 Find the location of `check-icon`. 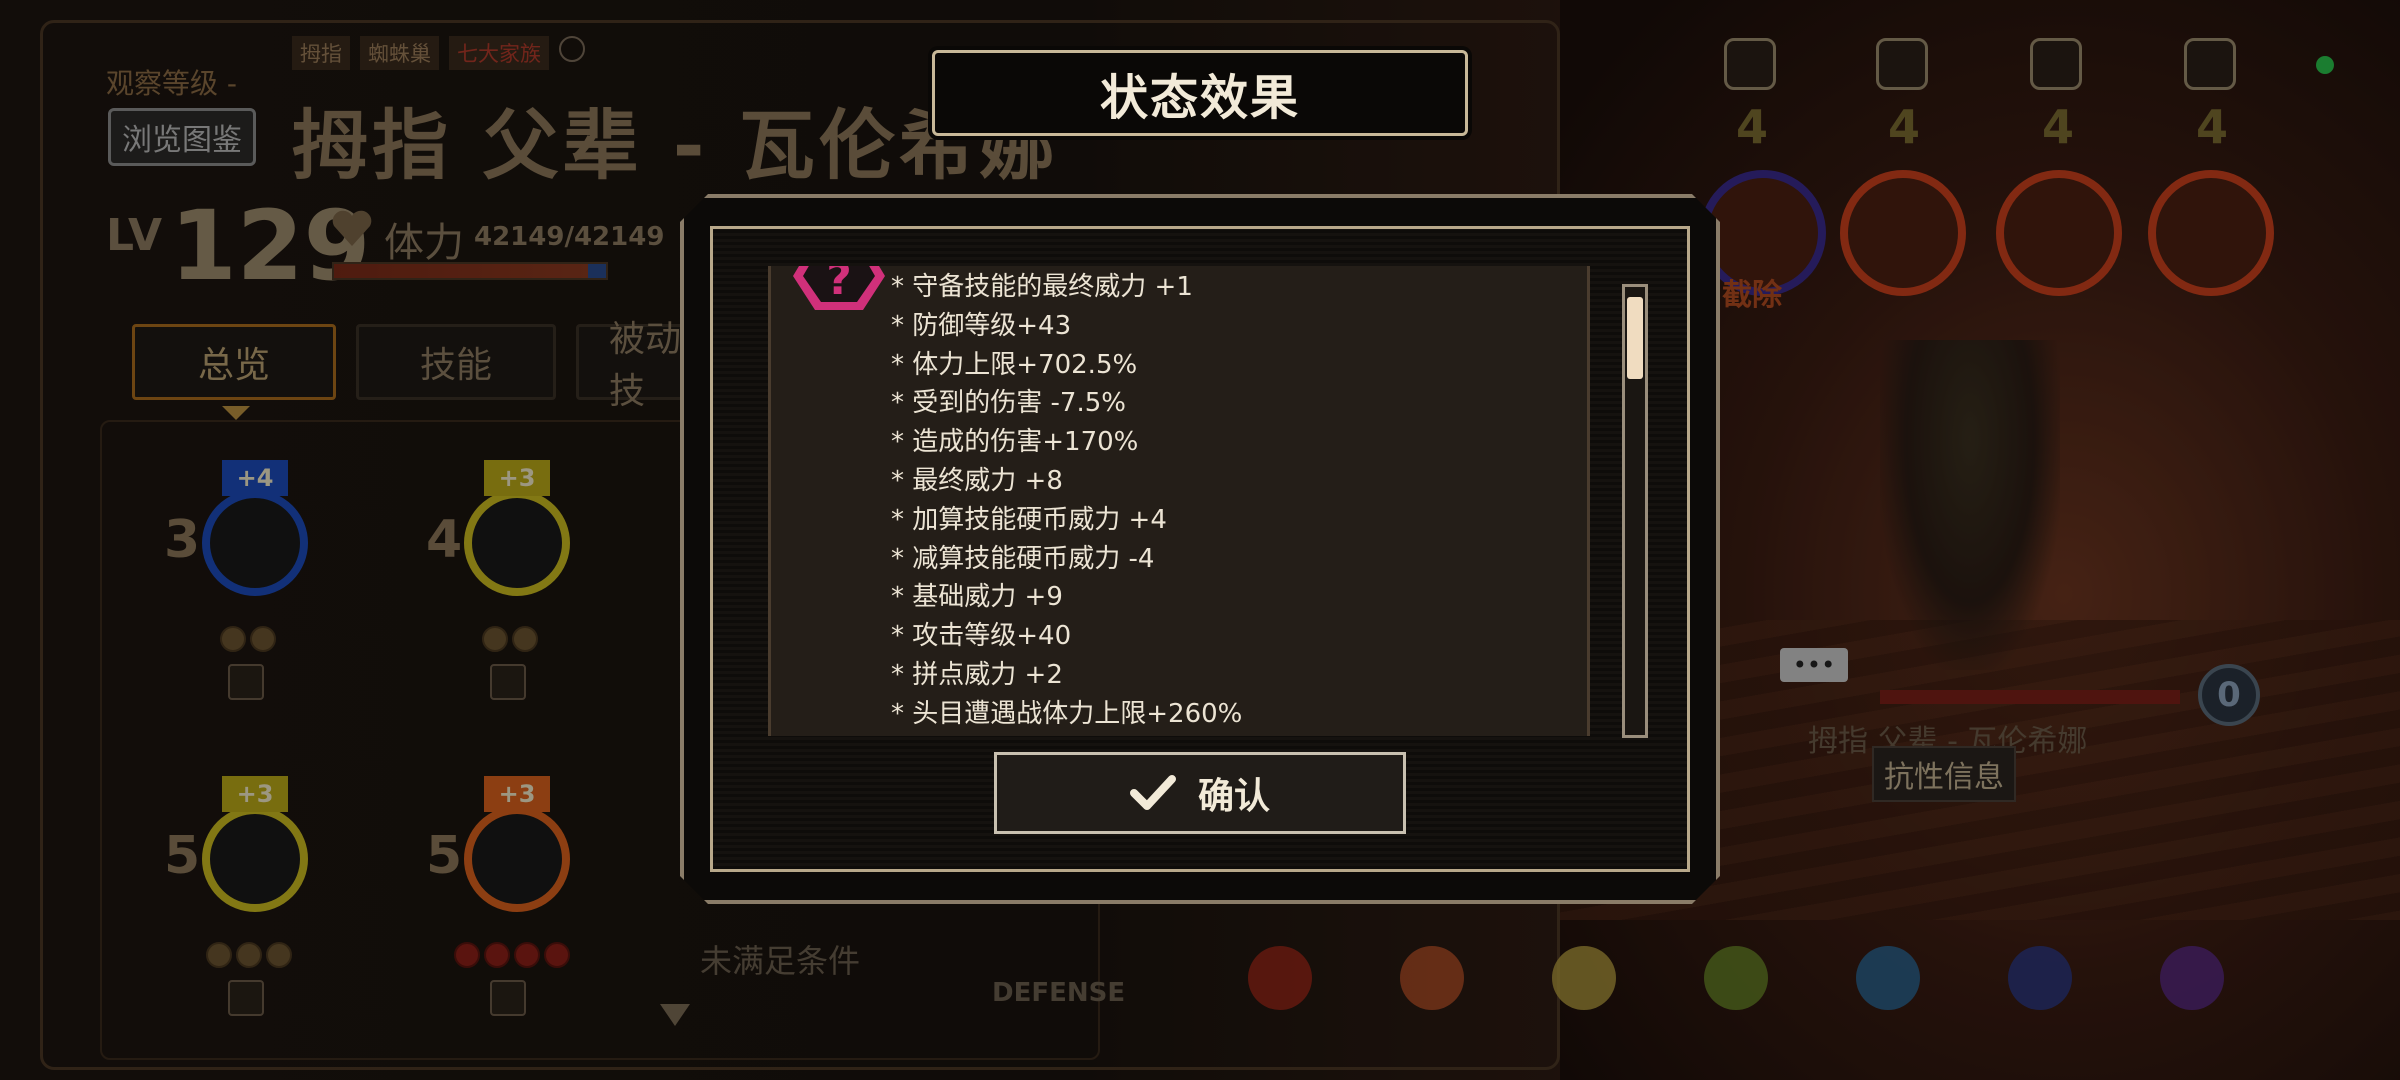

check-icon is located at coordinates (1152, 792).